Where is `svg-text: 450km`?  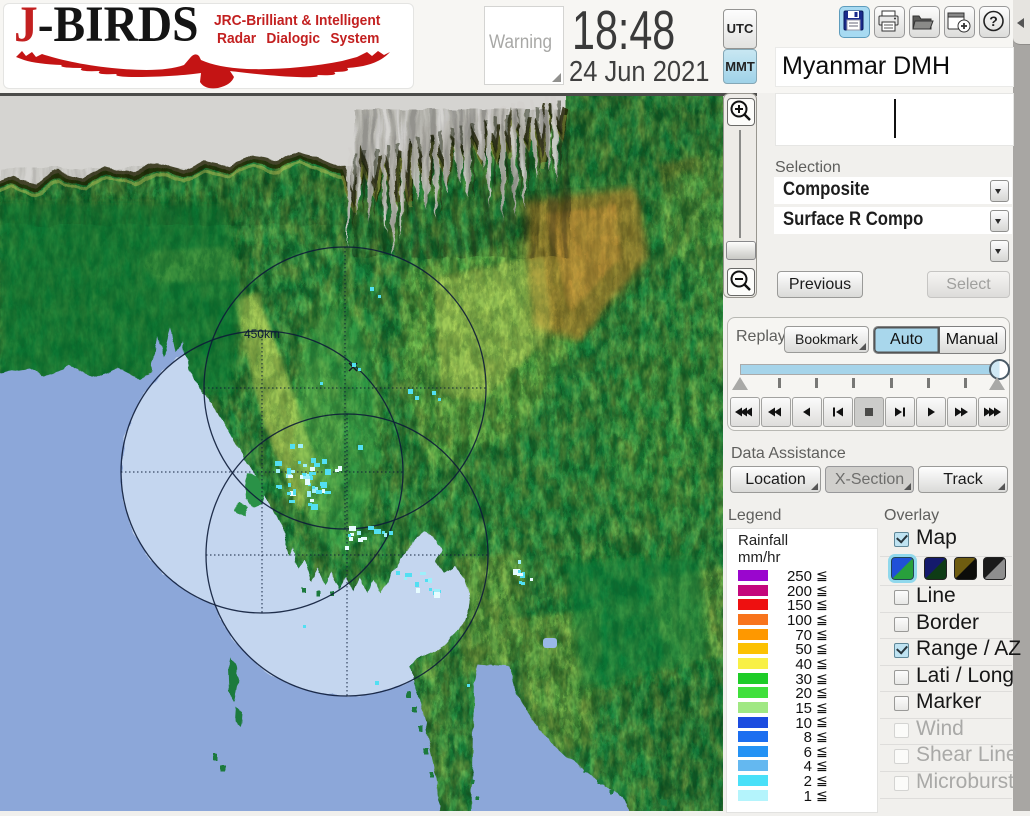
svg-text: 450km is located at coordinates (262, 334).